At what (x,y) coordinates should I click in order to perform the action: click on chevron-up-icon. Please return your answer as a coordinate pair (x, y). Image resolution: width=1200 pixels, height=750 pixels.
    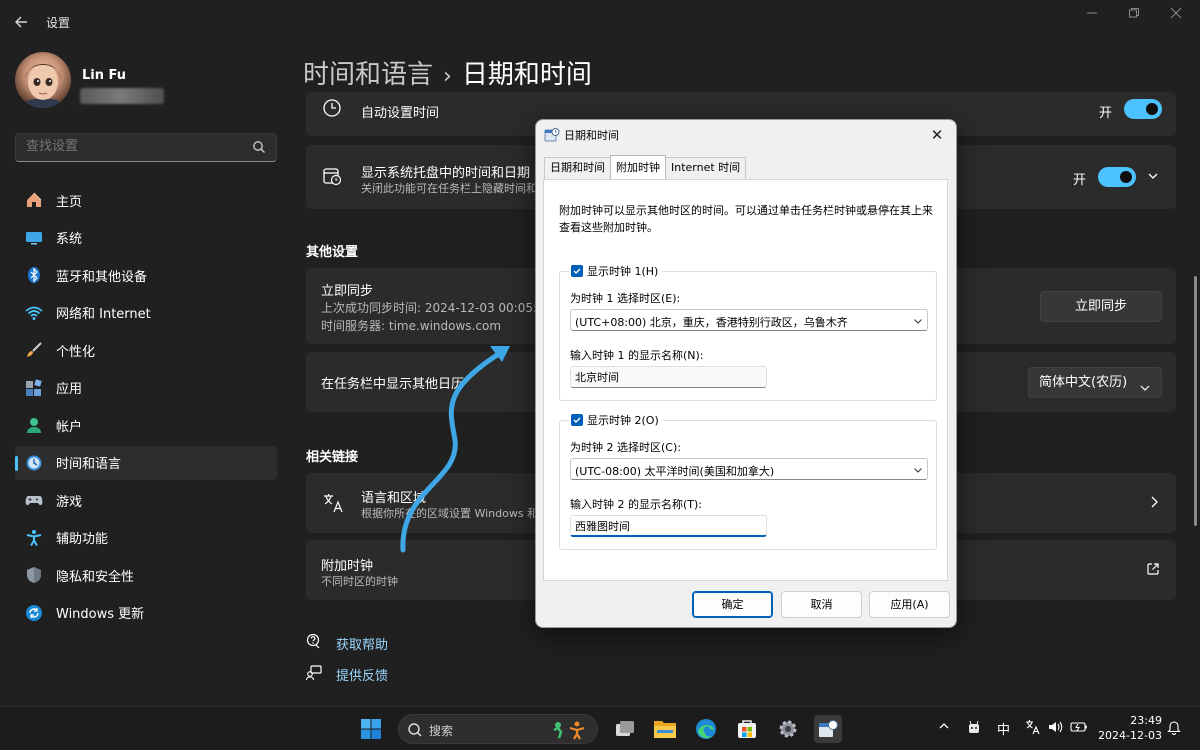
    Looking at the image, I should click on (944, 728).